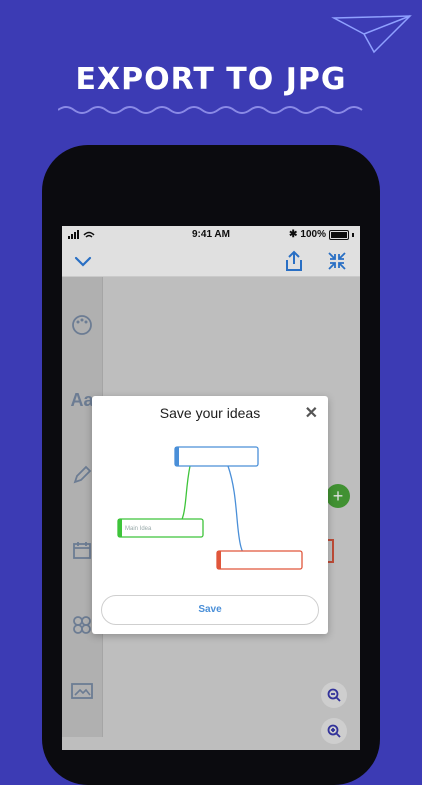 The image size is (422, 785). Describe the element at coordinates (210, 508) in the screenshot. I see `mindmap-preview` at that location.